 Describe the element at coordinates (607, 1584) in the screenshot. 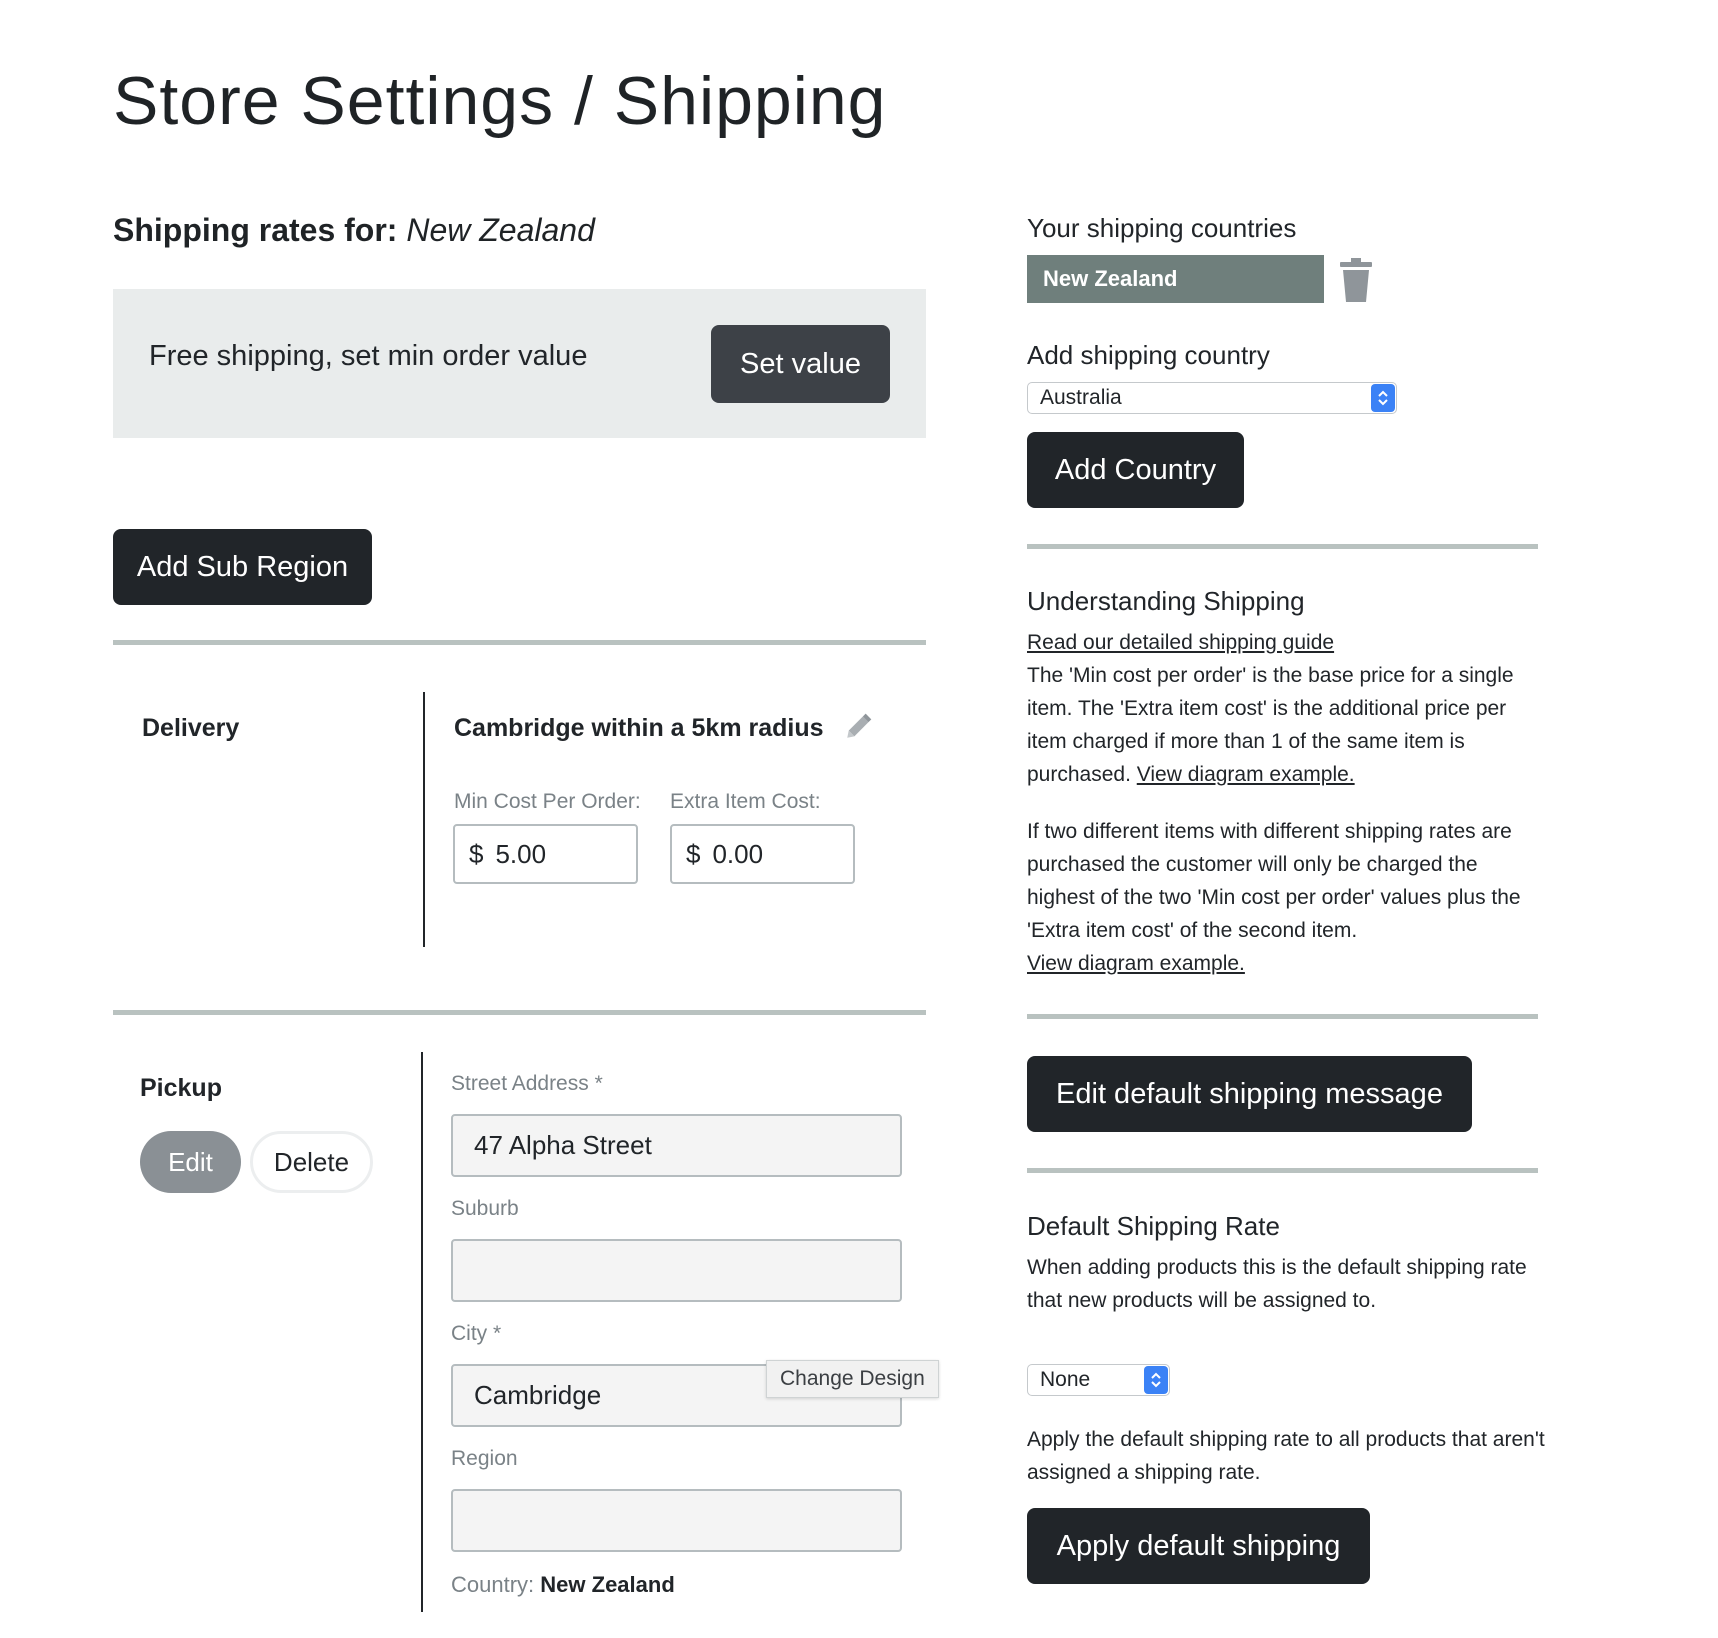

I see `country-value: New Zealand` at that location.